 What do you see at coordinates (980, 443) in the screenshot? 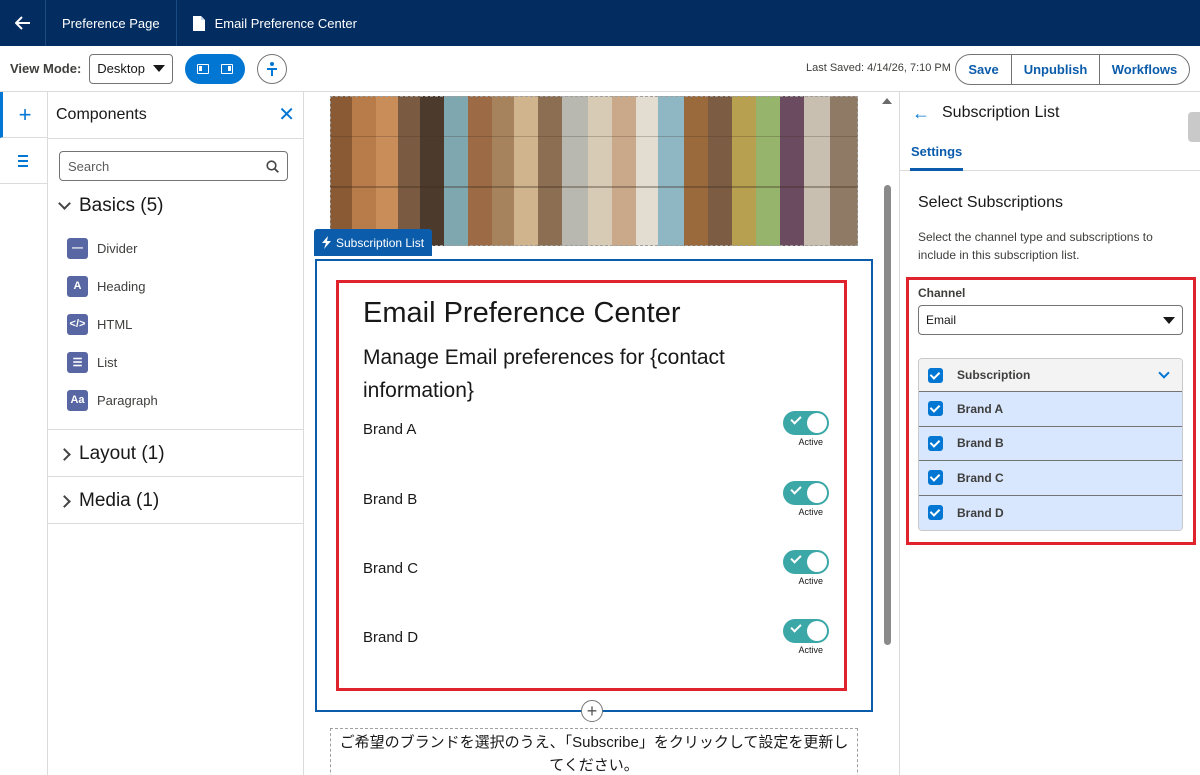
I see `subscription-label: Brand B` at bounding box center [980, 443].